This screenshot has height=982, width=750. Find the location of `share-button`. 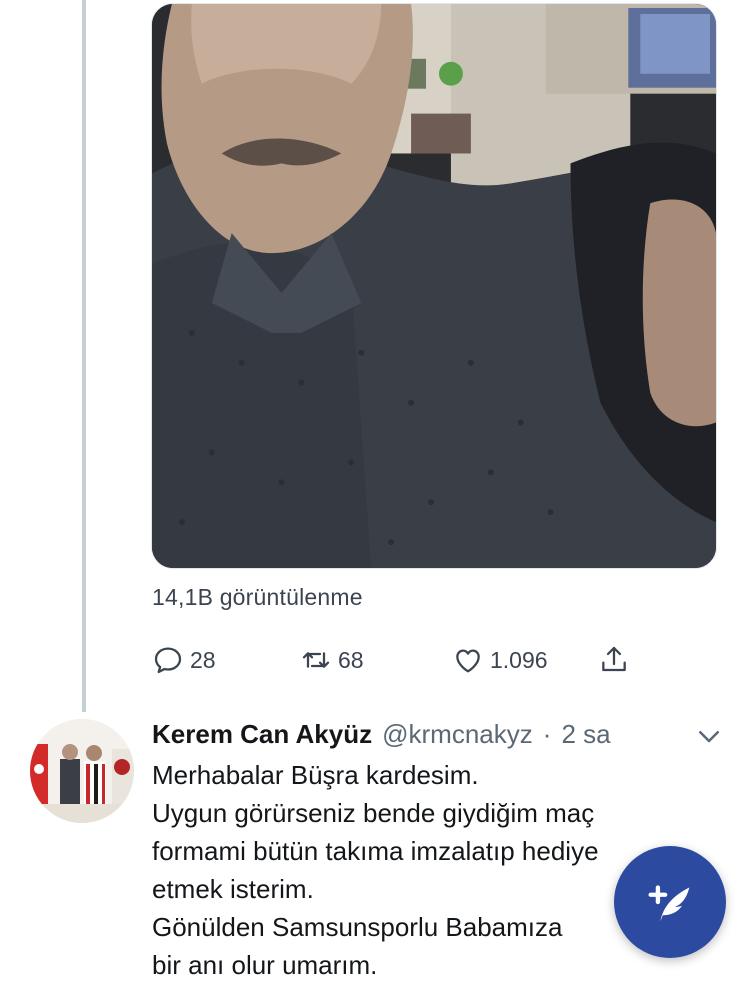

share-button is located at coordinates (614, 660).